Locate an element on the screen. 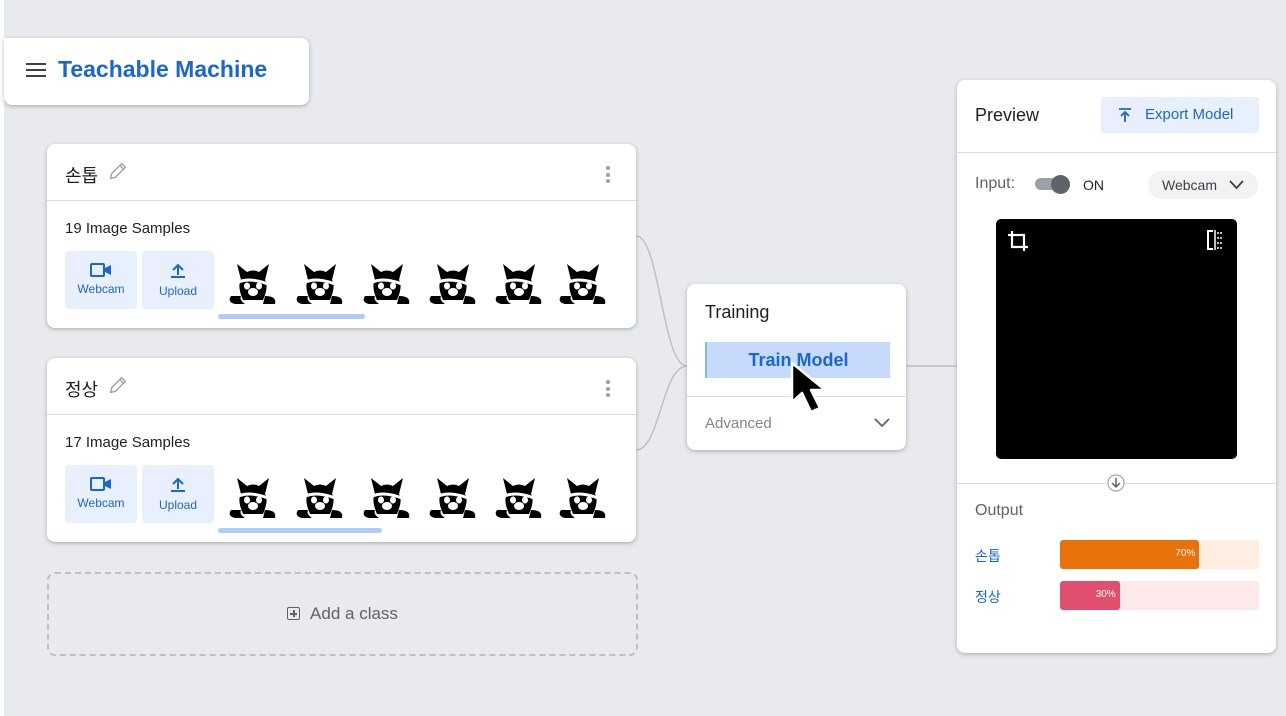  arrow-down-icon is located at coordinates (1116, 483).